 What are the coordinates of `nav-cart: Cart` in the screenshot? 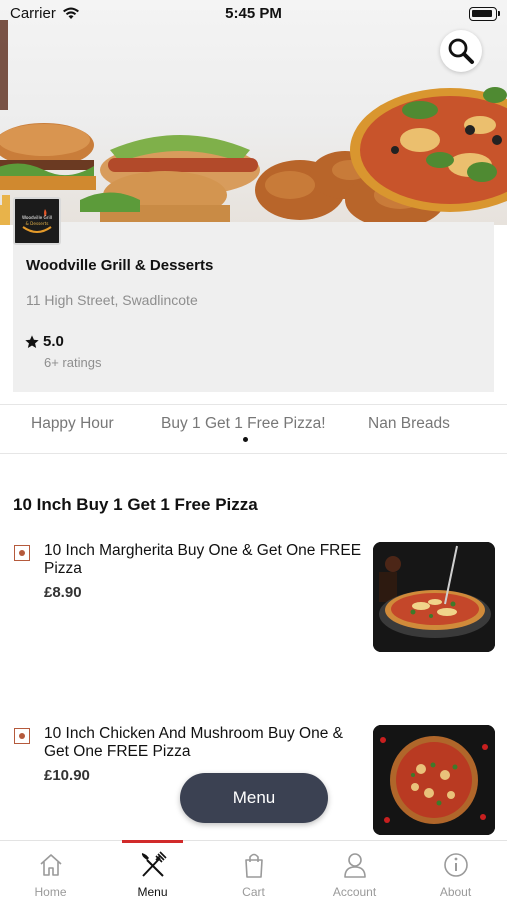 It's located at (253, 870).